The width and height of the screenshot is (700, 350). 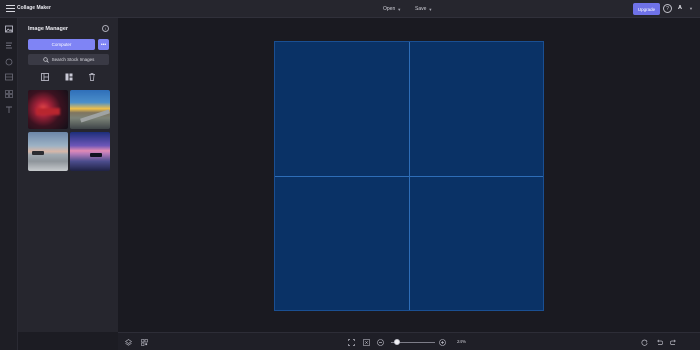 What do you see at coordinates (61, 44) in the screenshot?
I see `upload-computer-button: Computer` at bounding box center [61, 44].